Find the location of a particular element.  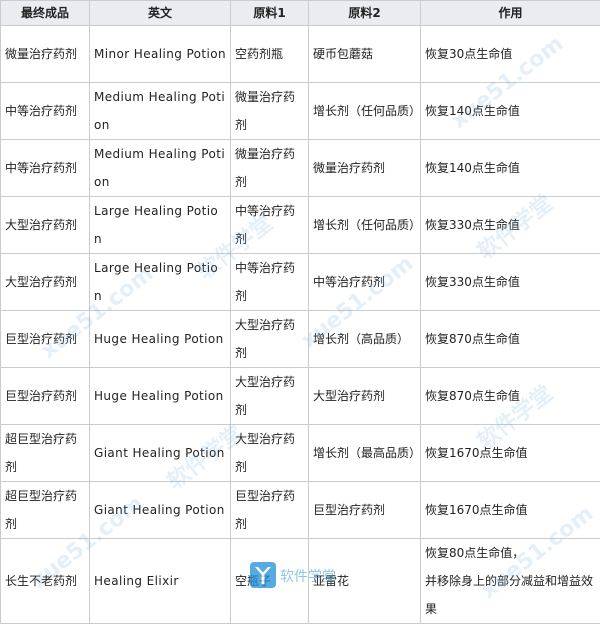

header-row: 最终成品 英文 原料1 原料2 作用 is located at coordinates (300, 13).